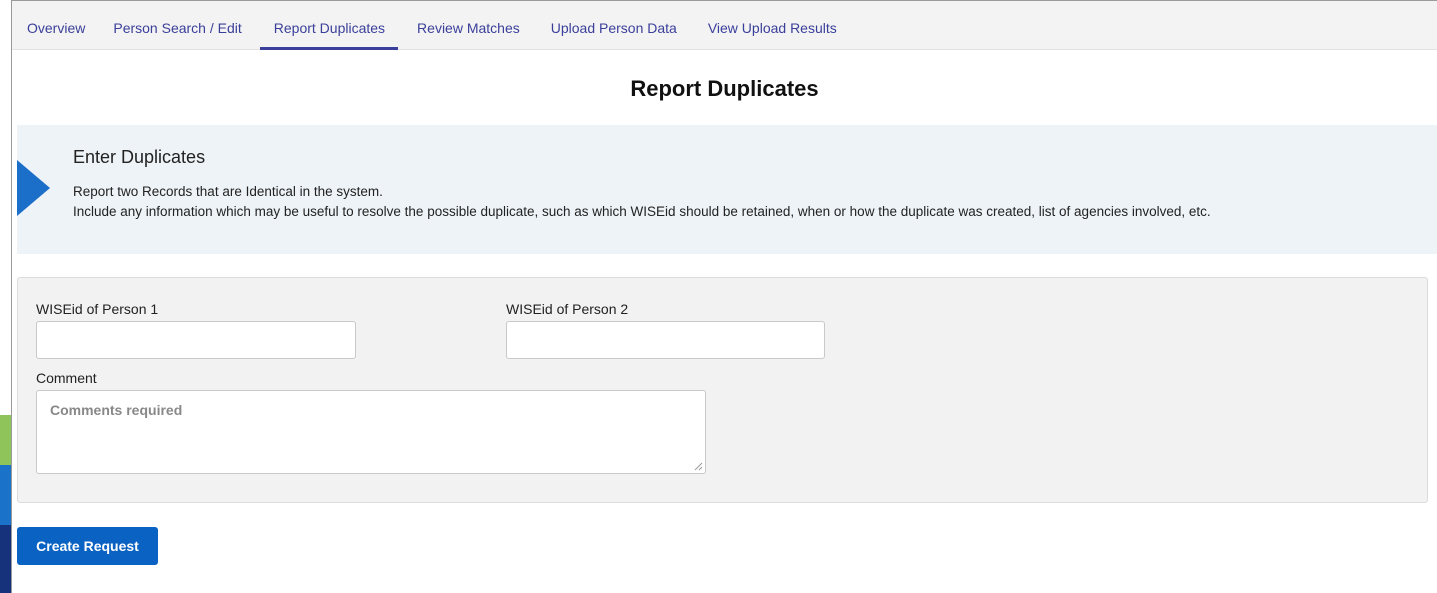 Image resolution: width=1437 pixels, height=593 pixels. I want to click on tab-review-matches: Review Matches, so click(468, 25).